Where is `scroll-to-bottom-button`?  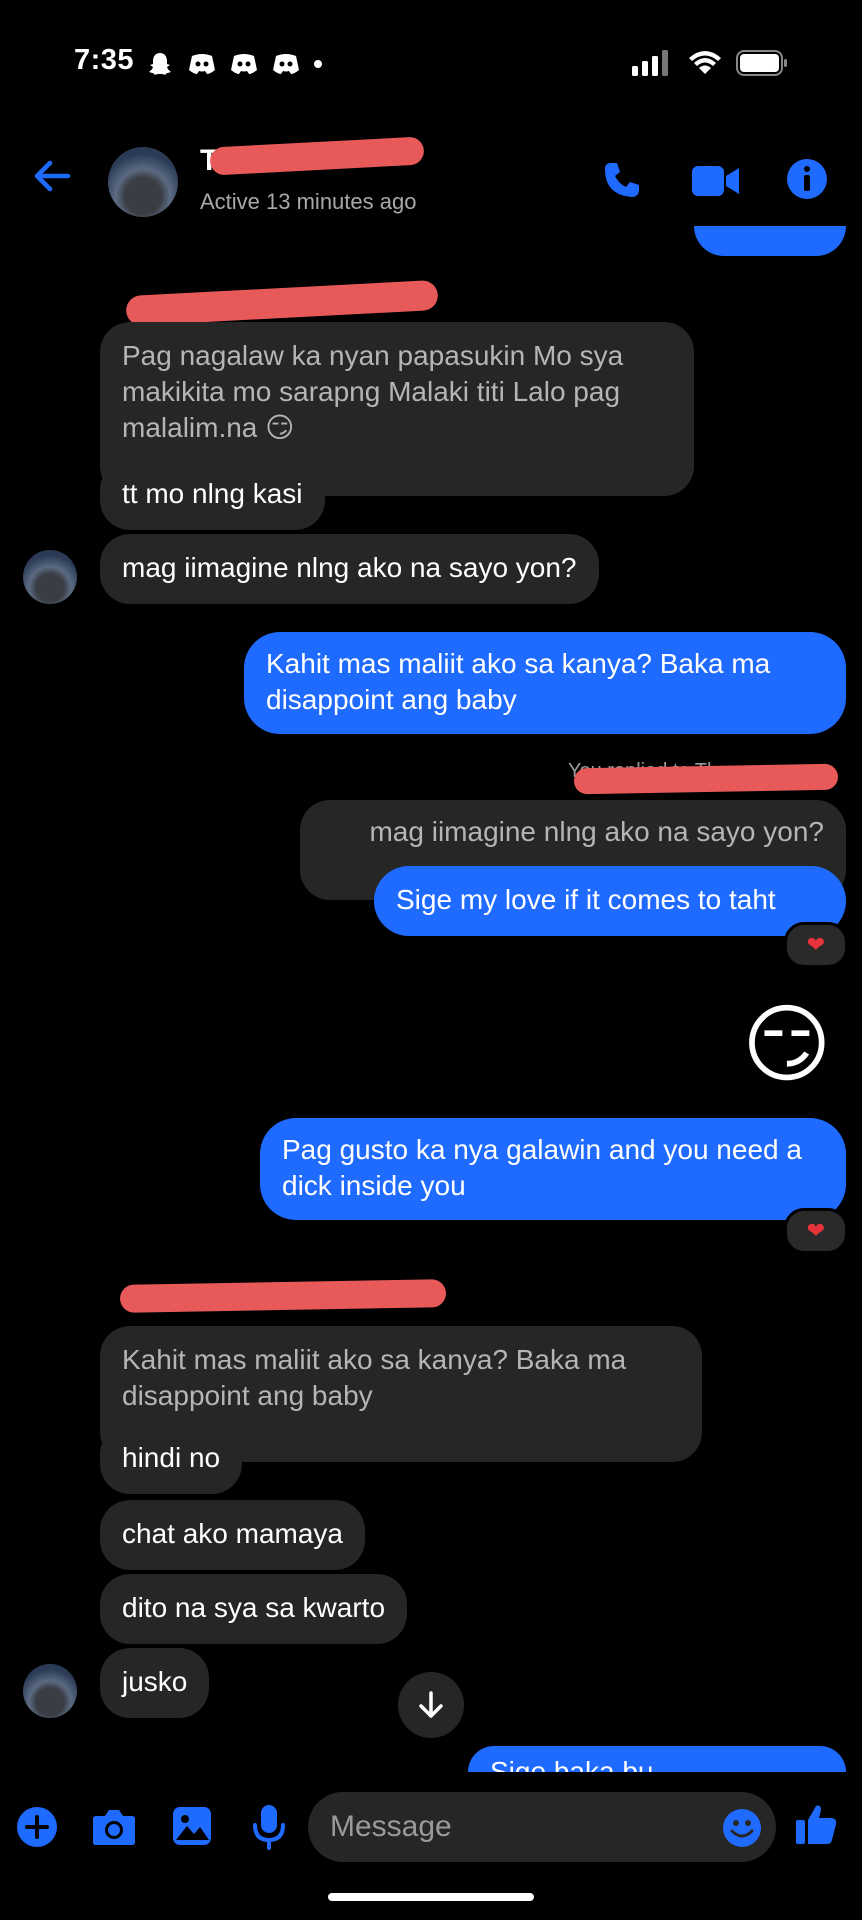 scroll-to-bottom-button is located at coordinates (431, 1705).